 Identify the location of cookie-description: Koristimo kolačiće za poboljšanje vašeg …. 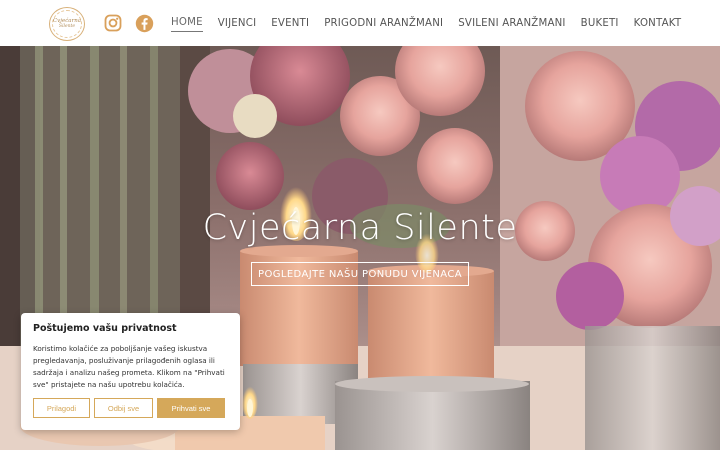
(129, 367).